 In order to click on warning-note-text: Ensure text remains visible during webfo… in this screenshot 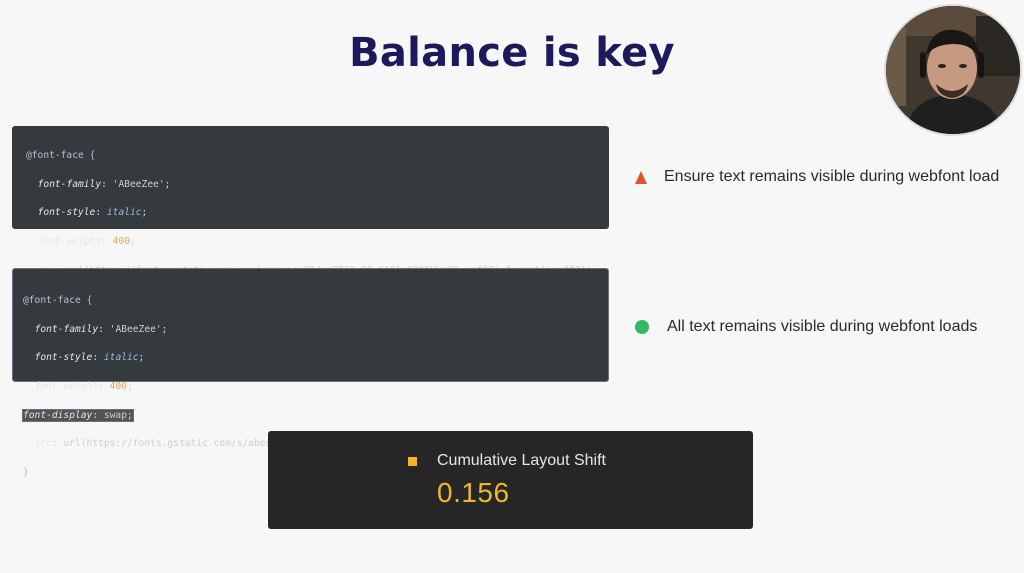, I will do `click(832, 176)`.